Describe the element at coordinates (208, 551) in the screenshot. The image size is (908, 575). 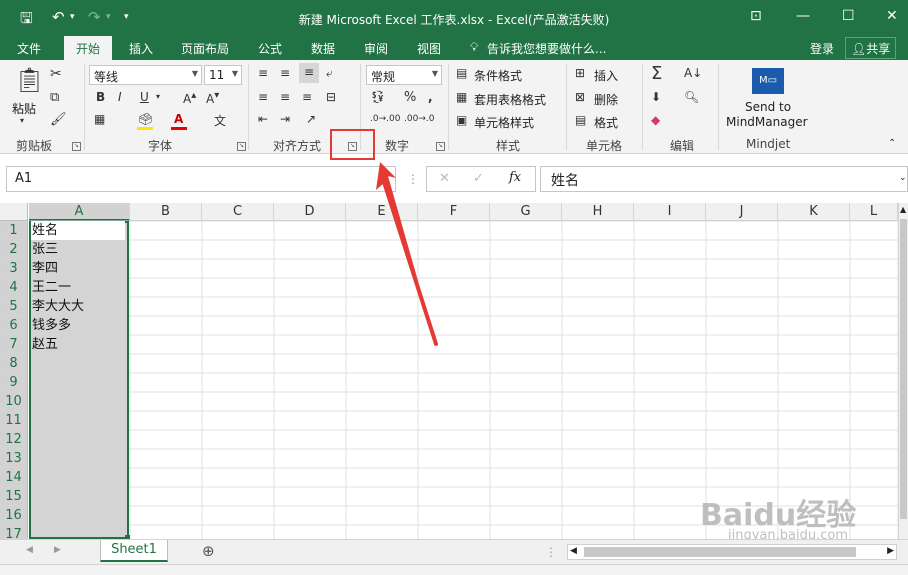
I see `add-sheet-icon: ⊕` at that location.